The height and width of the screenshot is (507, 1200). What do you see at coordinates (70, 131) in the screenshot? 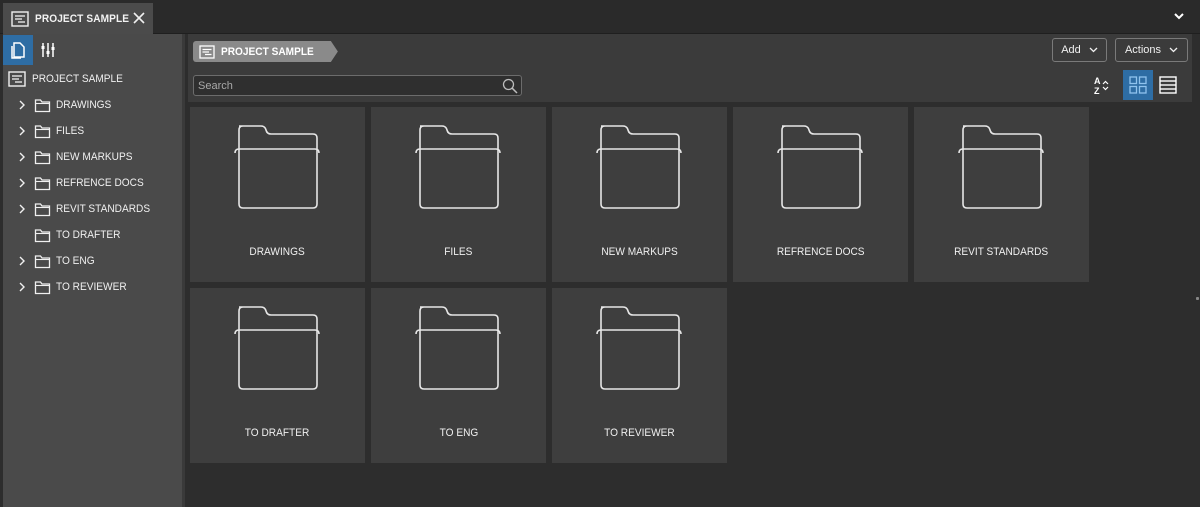
I see `tree-item-label: FILES` at bounding box center [70, 131].